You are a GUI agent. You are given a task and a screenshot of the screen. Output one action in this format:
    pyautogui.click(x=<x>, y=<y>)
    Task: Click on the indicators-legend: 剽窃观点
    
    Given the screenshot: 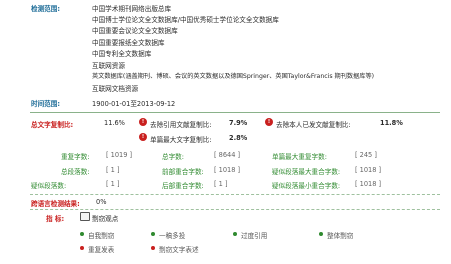 What is the action you would take?
    pyautogui.click(x=105, y=219)
    